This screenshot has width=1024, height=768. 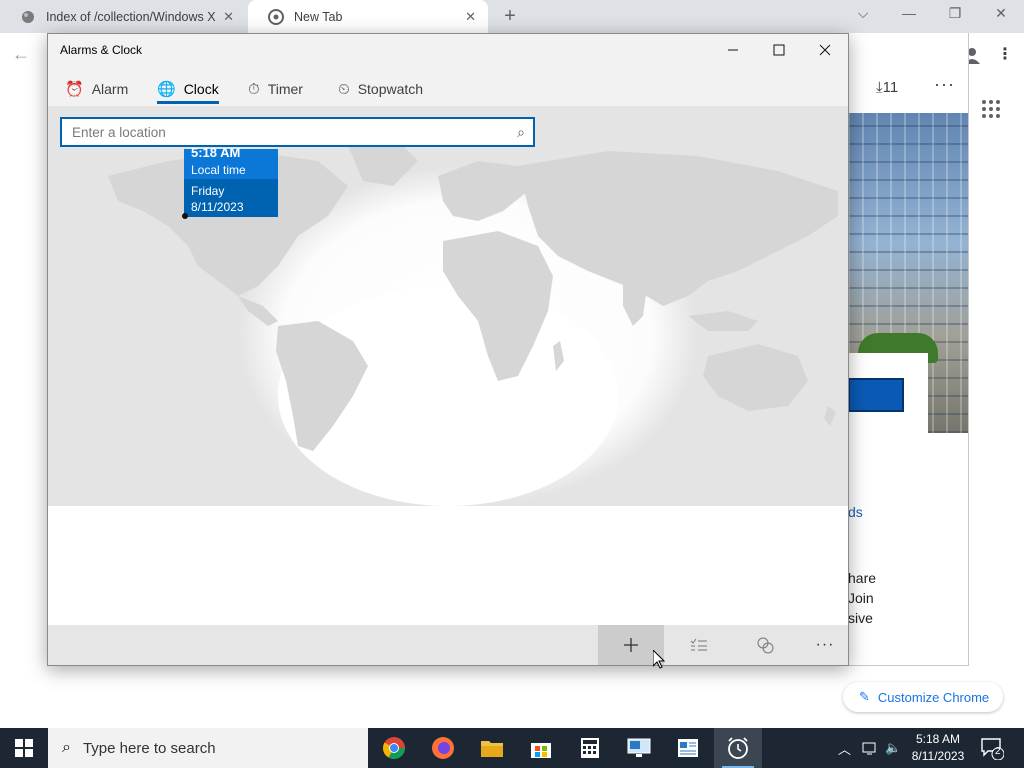 I want to click on tab-title: New Tab, so click(x=318, y=16).